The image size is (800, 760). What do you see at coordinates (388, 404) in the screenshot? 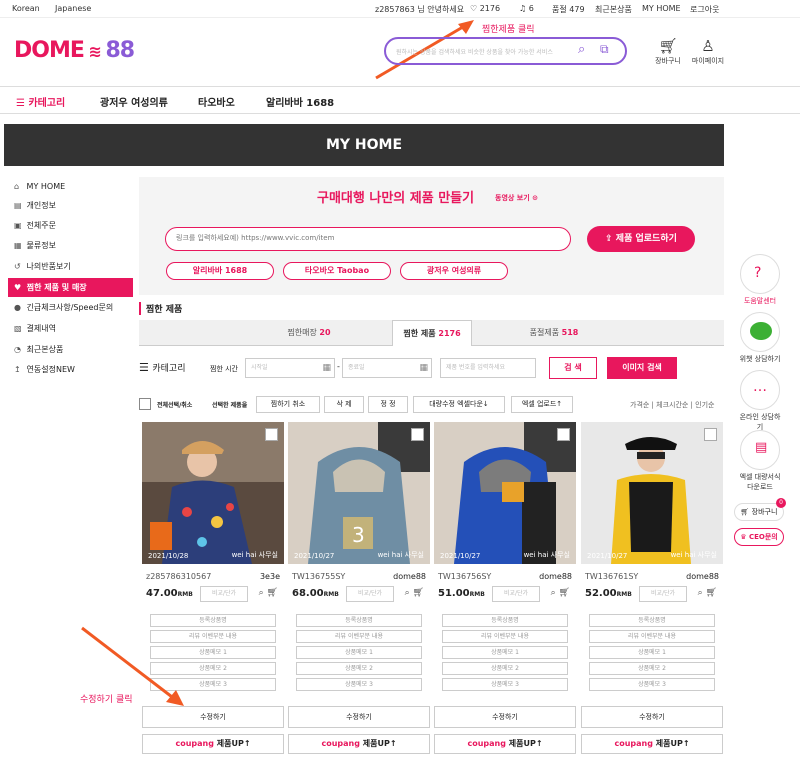
I see `correct-button: 정 정` at bounding box center [388, 404].